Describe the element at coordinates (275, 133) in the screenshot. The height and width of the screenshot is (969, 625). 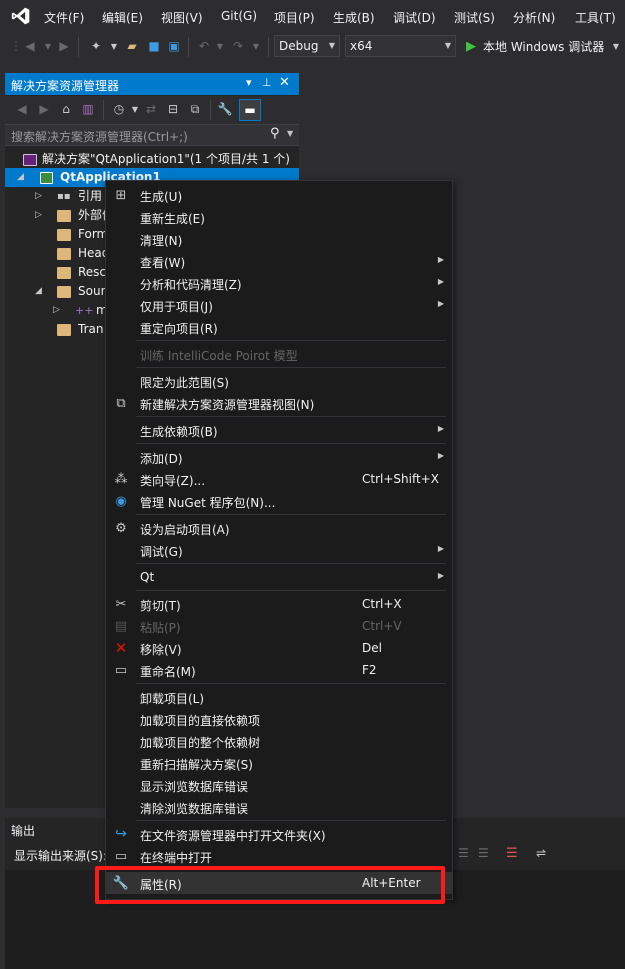
I see `search-icon: ⚲` at that location.